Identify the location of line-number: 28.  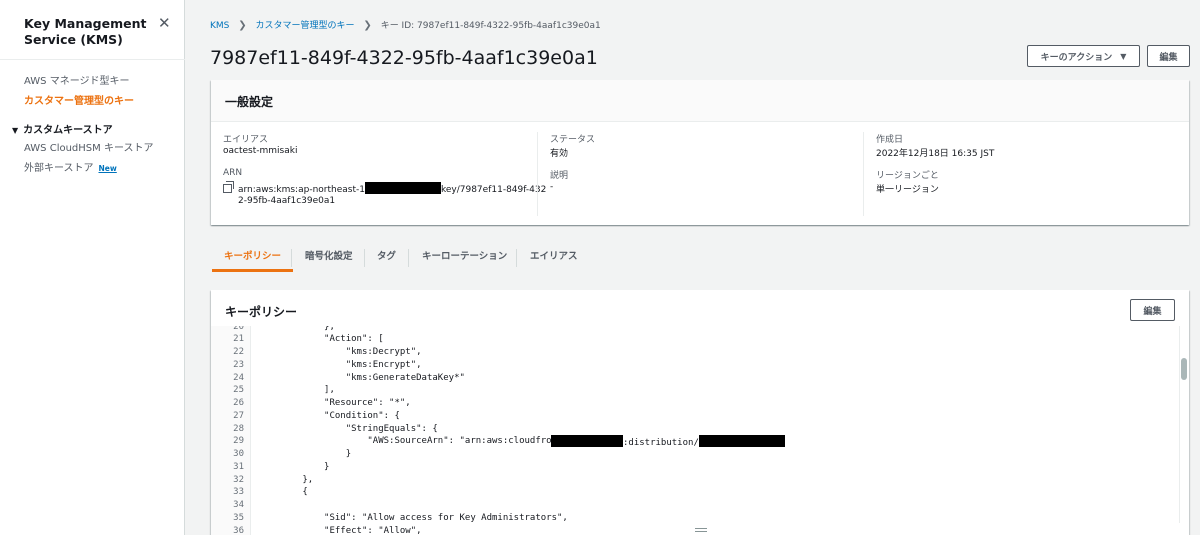
(238, 428).